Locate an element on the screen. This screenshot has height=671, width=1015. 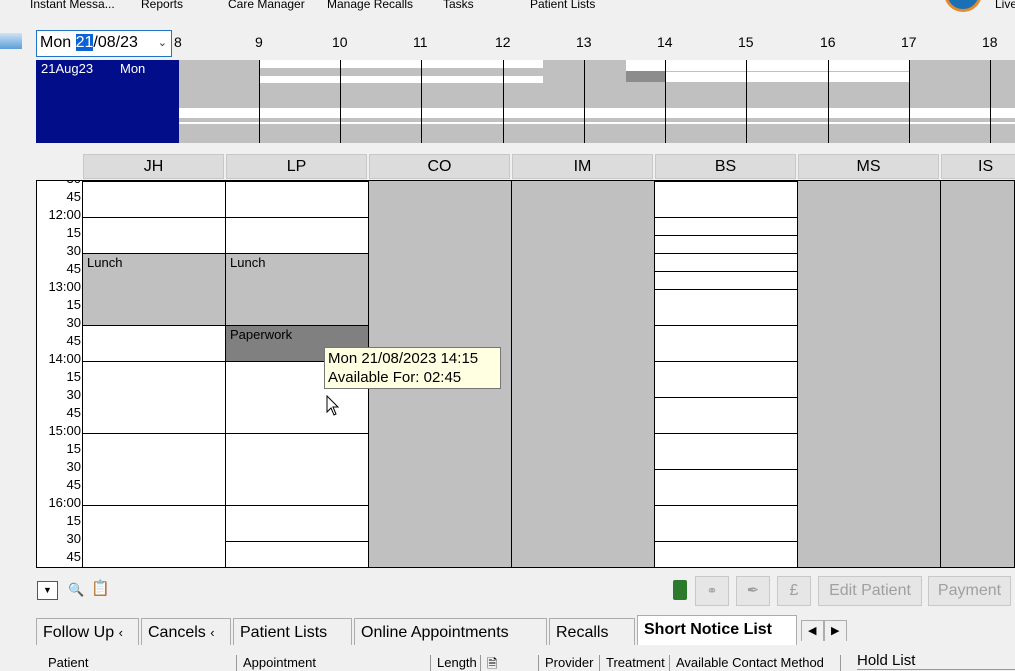
menu-manage-recalls: Manage Recalls is located at coordinates (370, 5).